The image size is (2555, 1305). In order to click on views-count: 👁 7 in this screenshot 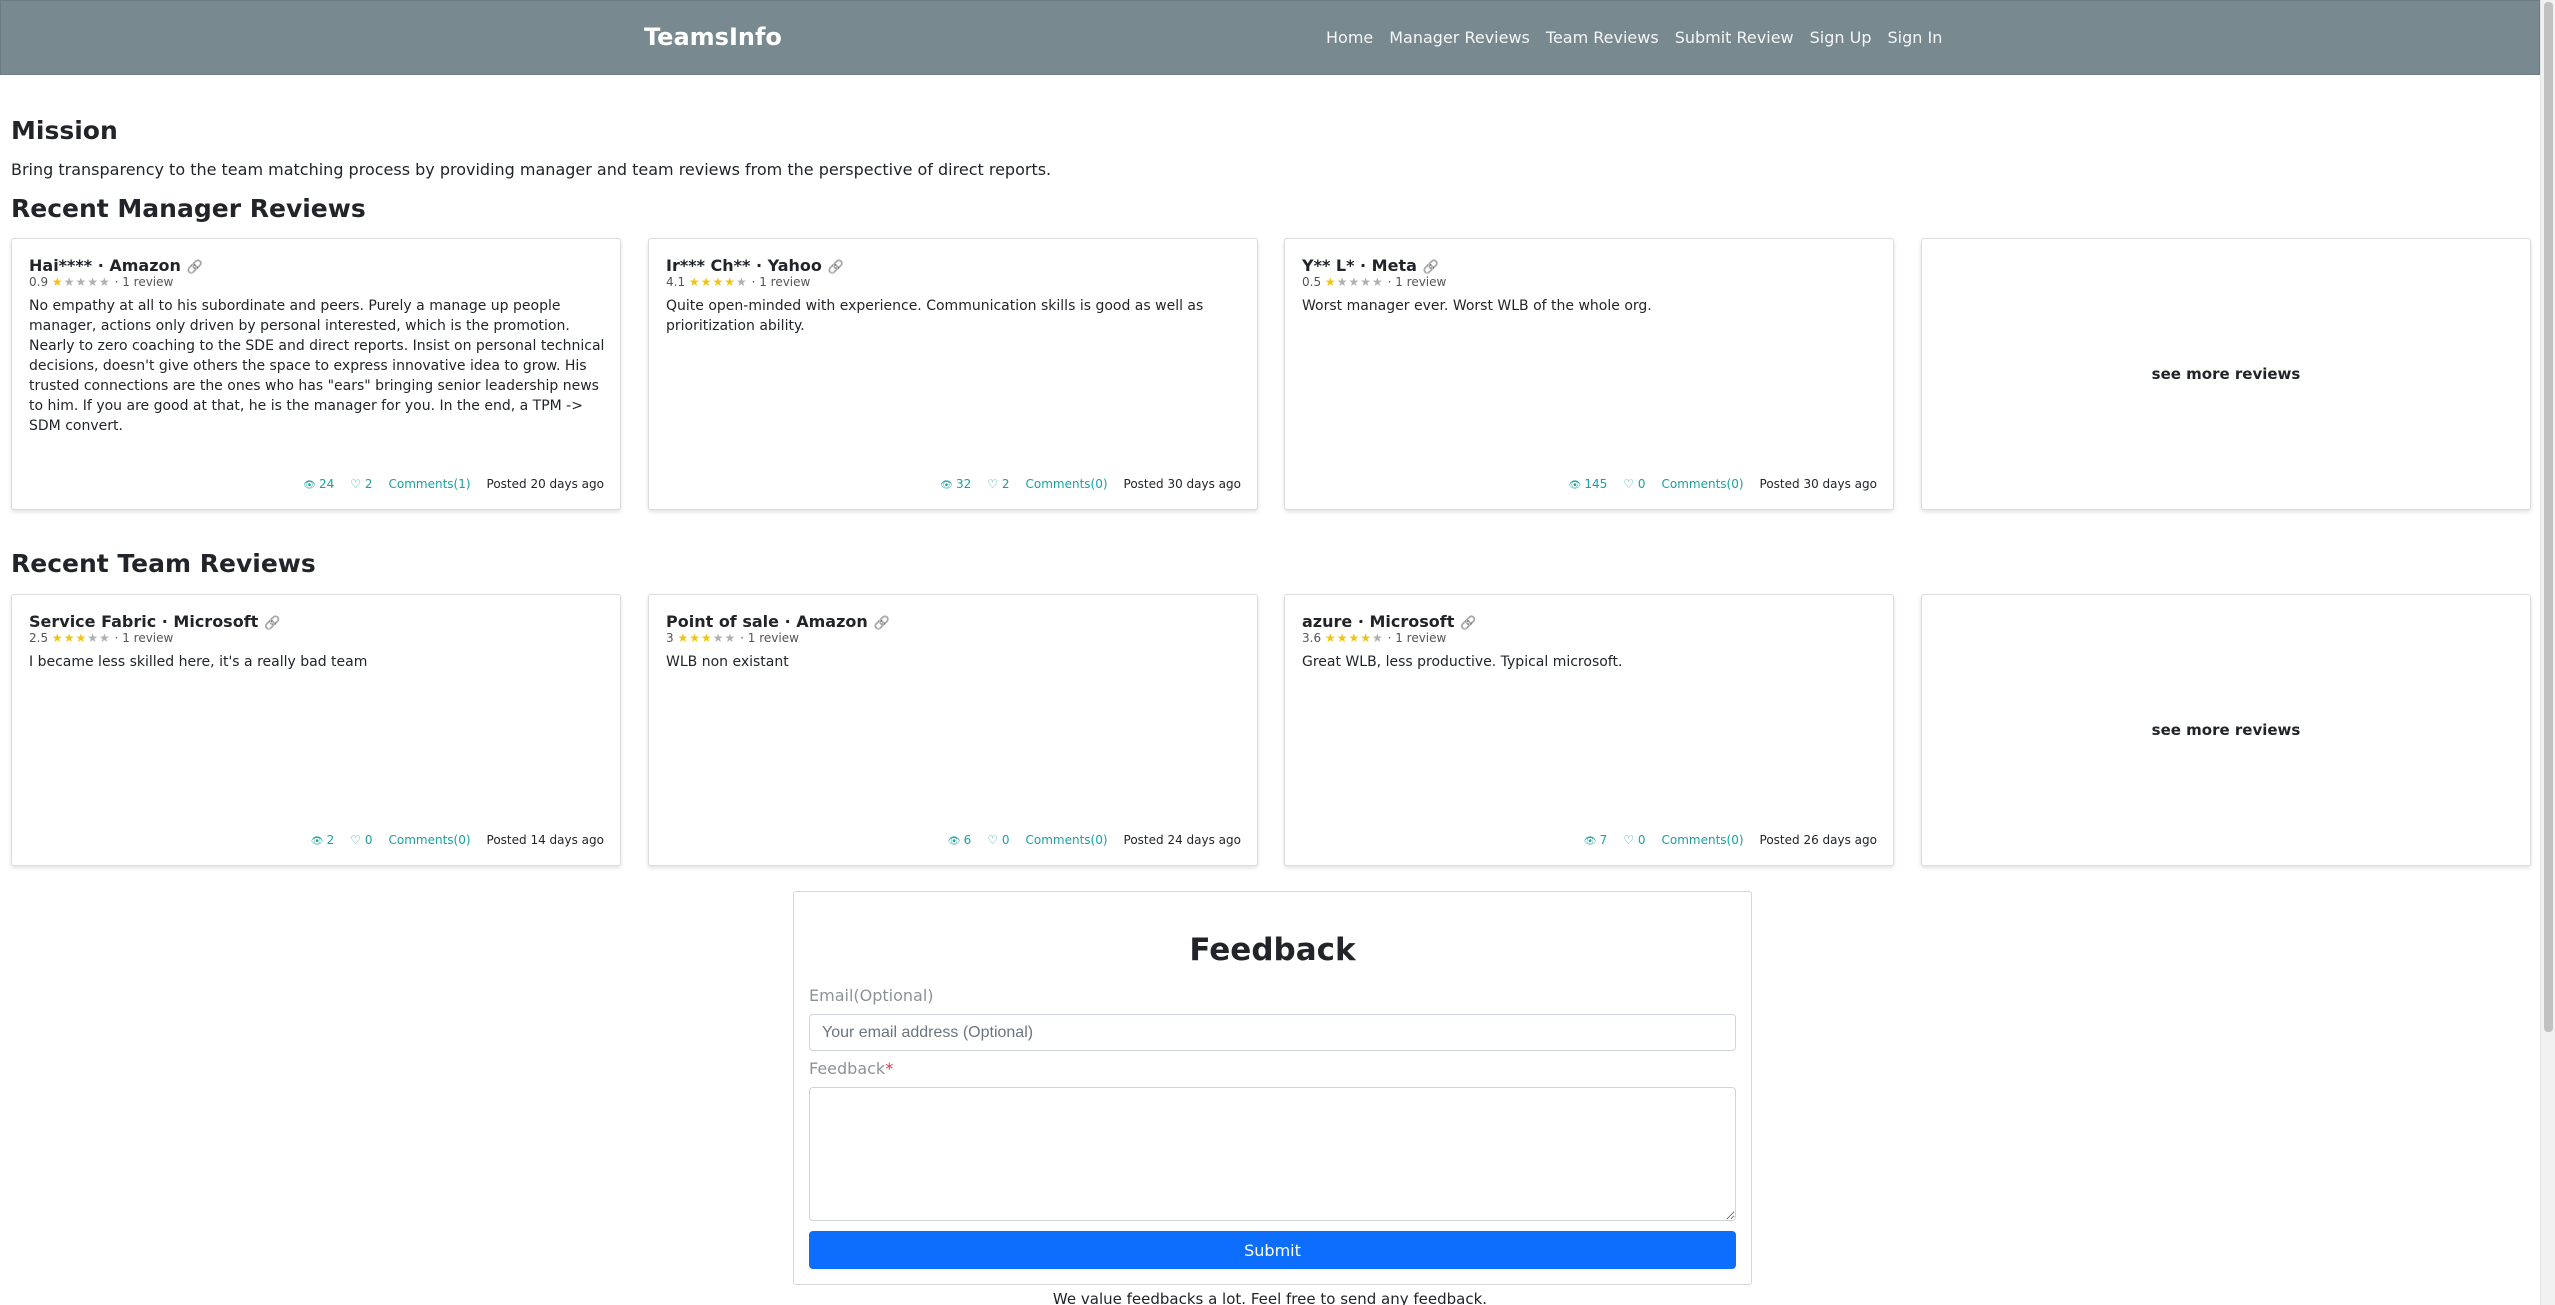, I will do `click(1596, 840)`.